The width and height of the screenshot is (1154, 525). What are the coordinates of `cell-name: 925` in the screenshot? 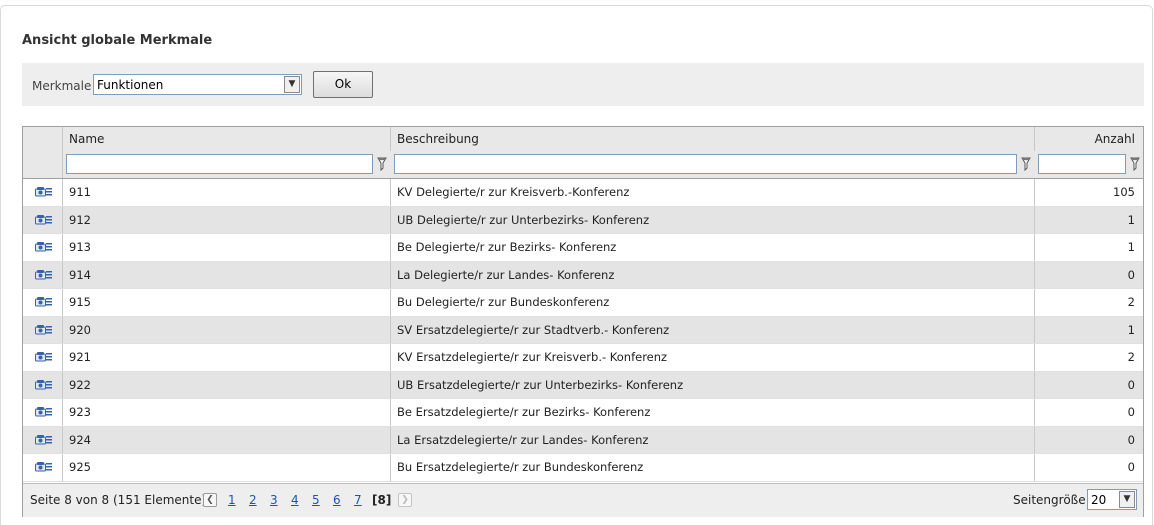 It's located at (227, 467).